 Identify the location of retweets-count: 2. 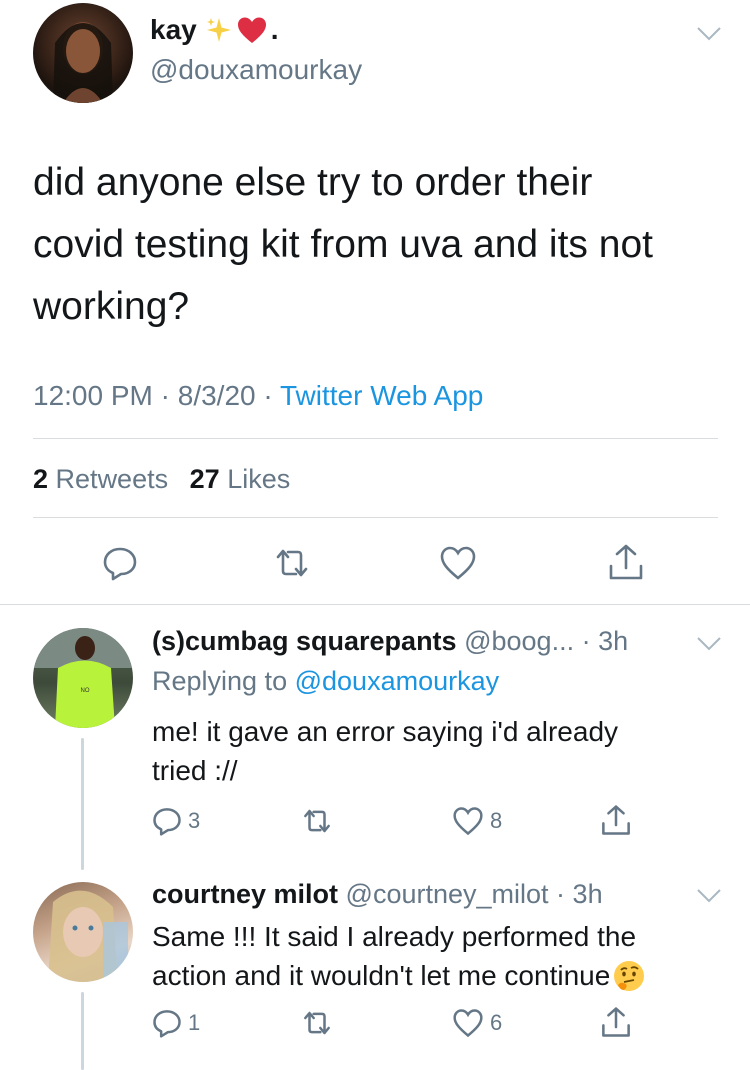
(41, 479).